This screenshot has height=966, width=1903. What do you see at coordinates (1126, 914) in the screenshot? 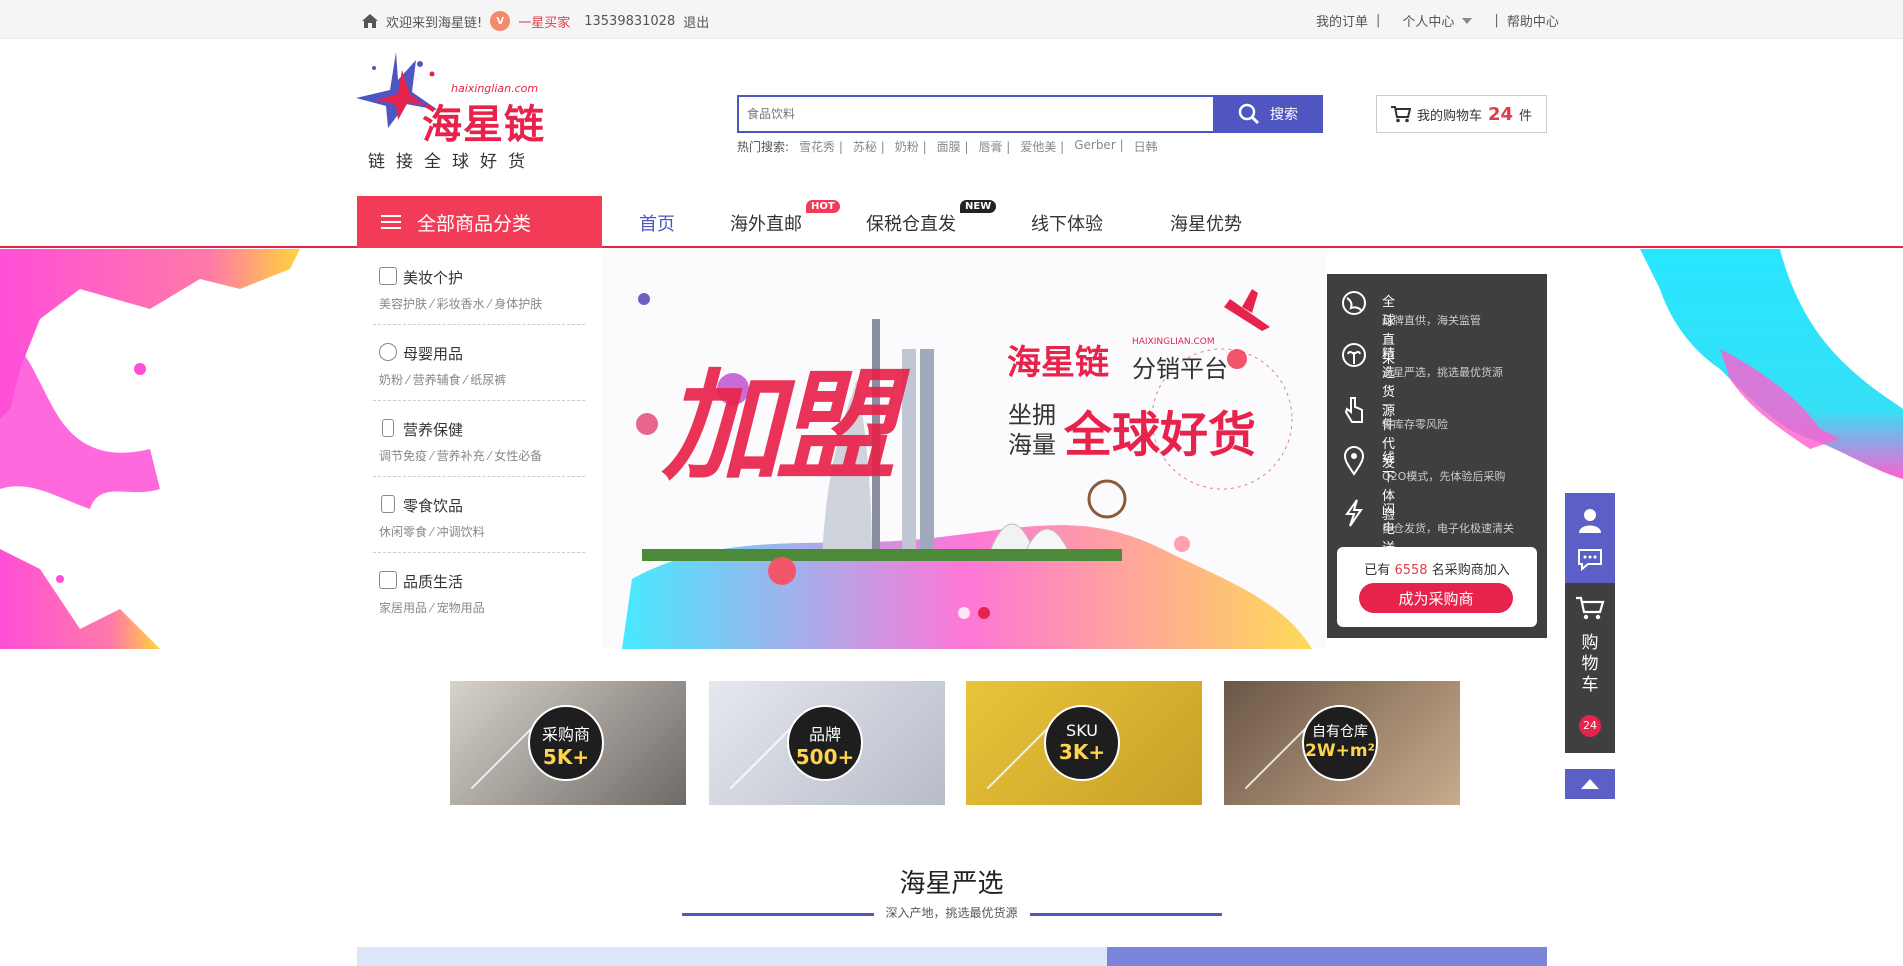
I see `section-divider-right` at bounding box center [1126, 914].